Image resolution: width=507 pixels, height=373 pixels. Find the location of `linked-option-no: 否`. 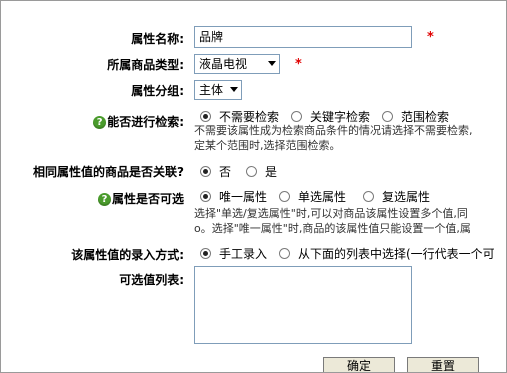

linked-option-no: 否 is located at coordinates (225, 172).